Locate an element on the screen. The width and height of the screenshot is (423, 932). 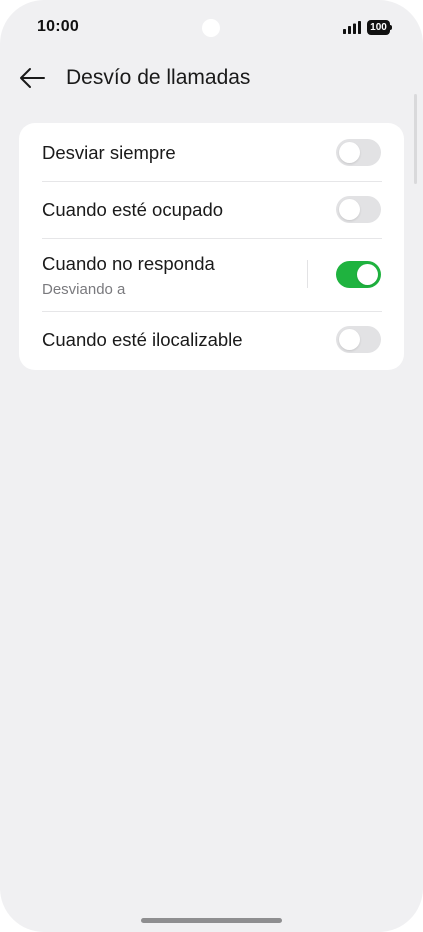
option-row-always: Desviar siempre is located at coordinates (211, 152).